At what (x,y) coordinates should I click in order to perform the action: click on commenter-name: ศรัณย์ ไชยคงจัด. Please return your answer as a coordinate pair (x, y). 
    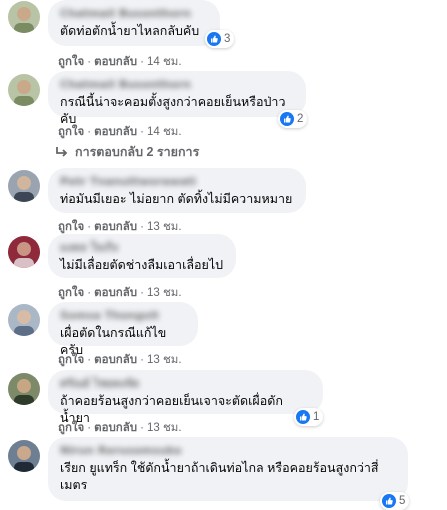
    Looking at the image, I should click on (185, 384).